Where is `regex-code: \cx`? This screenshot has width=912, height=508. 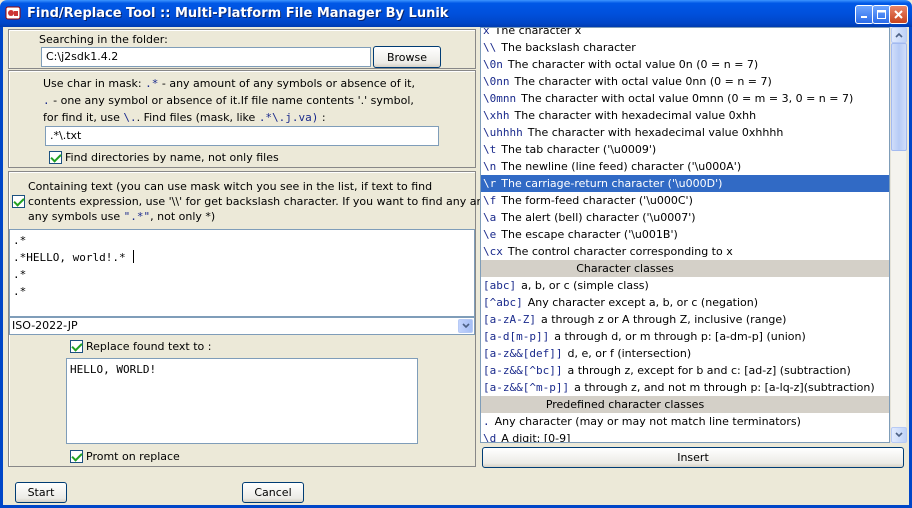
regex-code: \cx is located at coordinates (493, 251).